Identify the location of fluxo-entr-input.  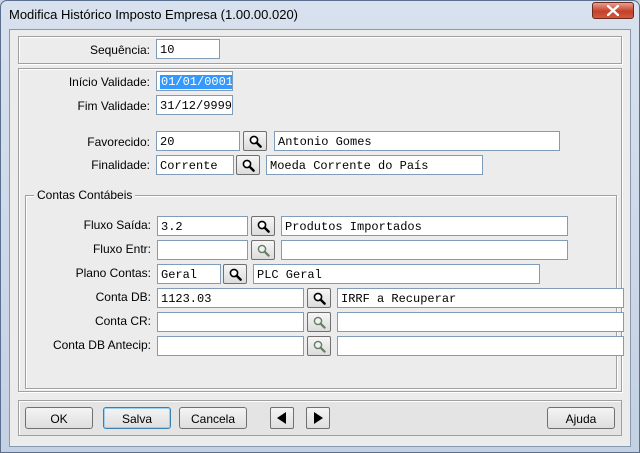
(202, 250).